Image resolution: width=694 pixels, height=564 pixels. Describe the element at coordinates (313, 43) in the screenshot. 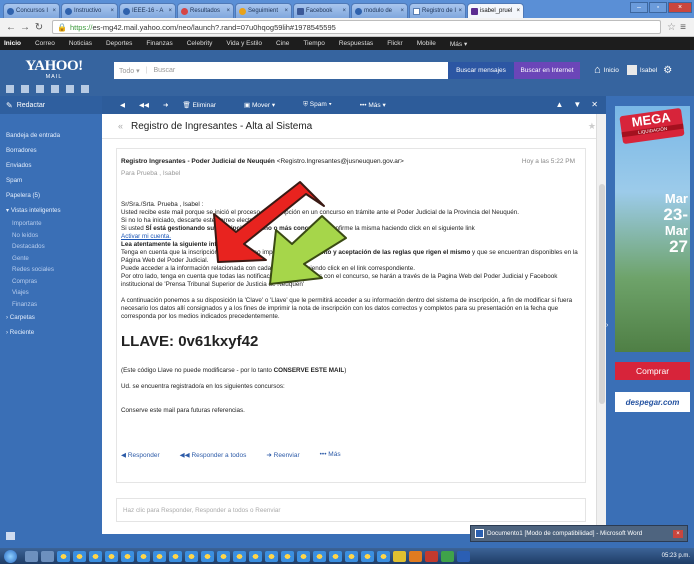

I see `nav-item-tiempo: Tiempo` at that location.